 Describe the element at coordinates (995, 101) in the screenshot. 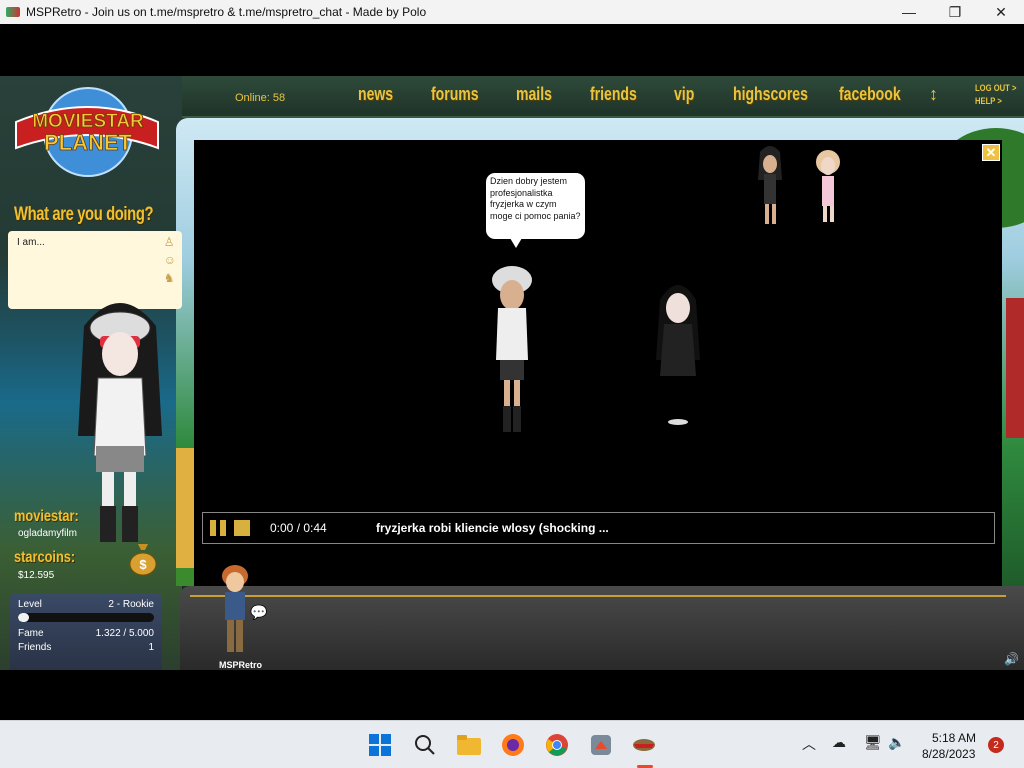

I see `help-link: HELP >` at that location.